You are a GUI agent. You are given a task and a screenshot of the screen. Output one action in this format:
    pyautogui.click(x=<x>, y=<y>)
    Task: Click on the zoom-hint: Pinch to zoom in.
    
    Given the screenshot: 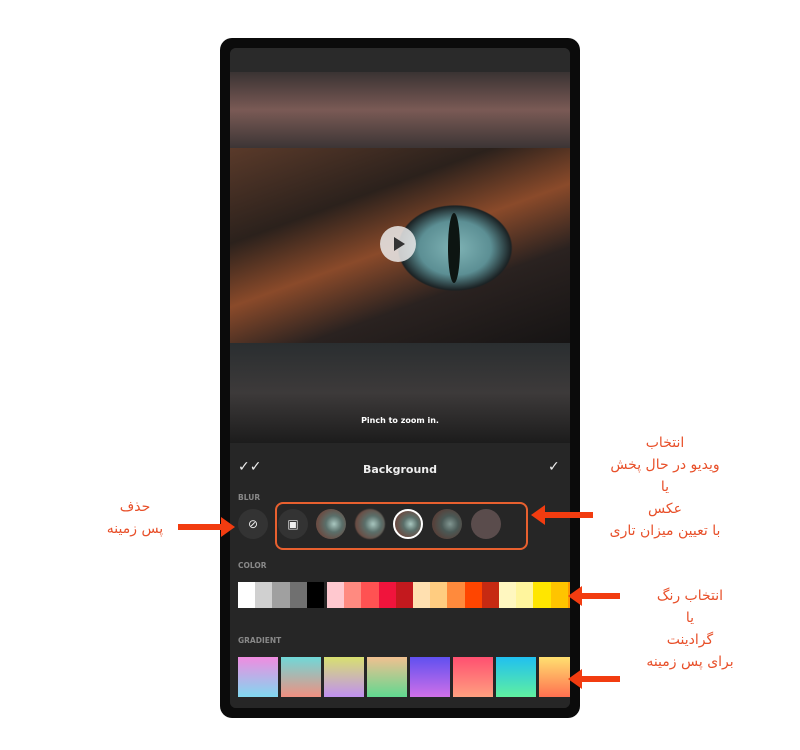 What is the action you would take?
    pyautogui.click(x=400, y=420)
    